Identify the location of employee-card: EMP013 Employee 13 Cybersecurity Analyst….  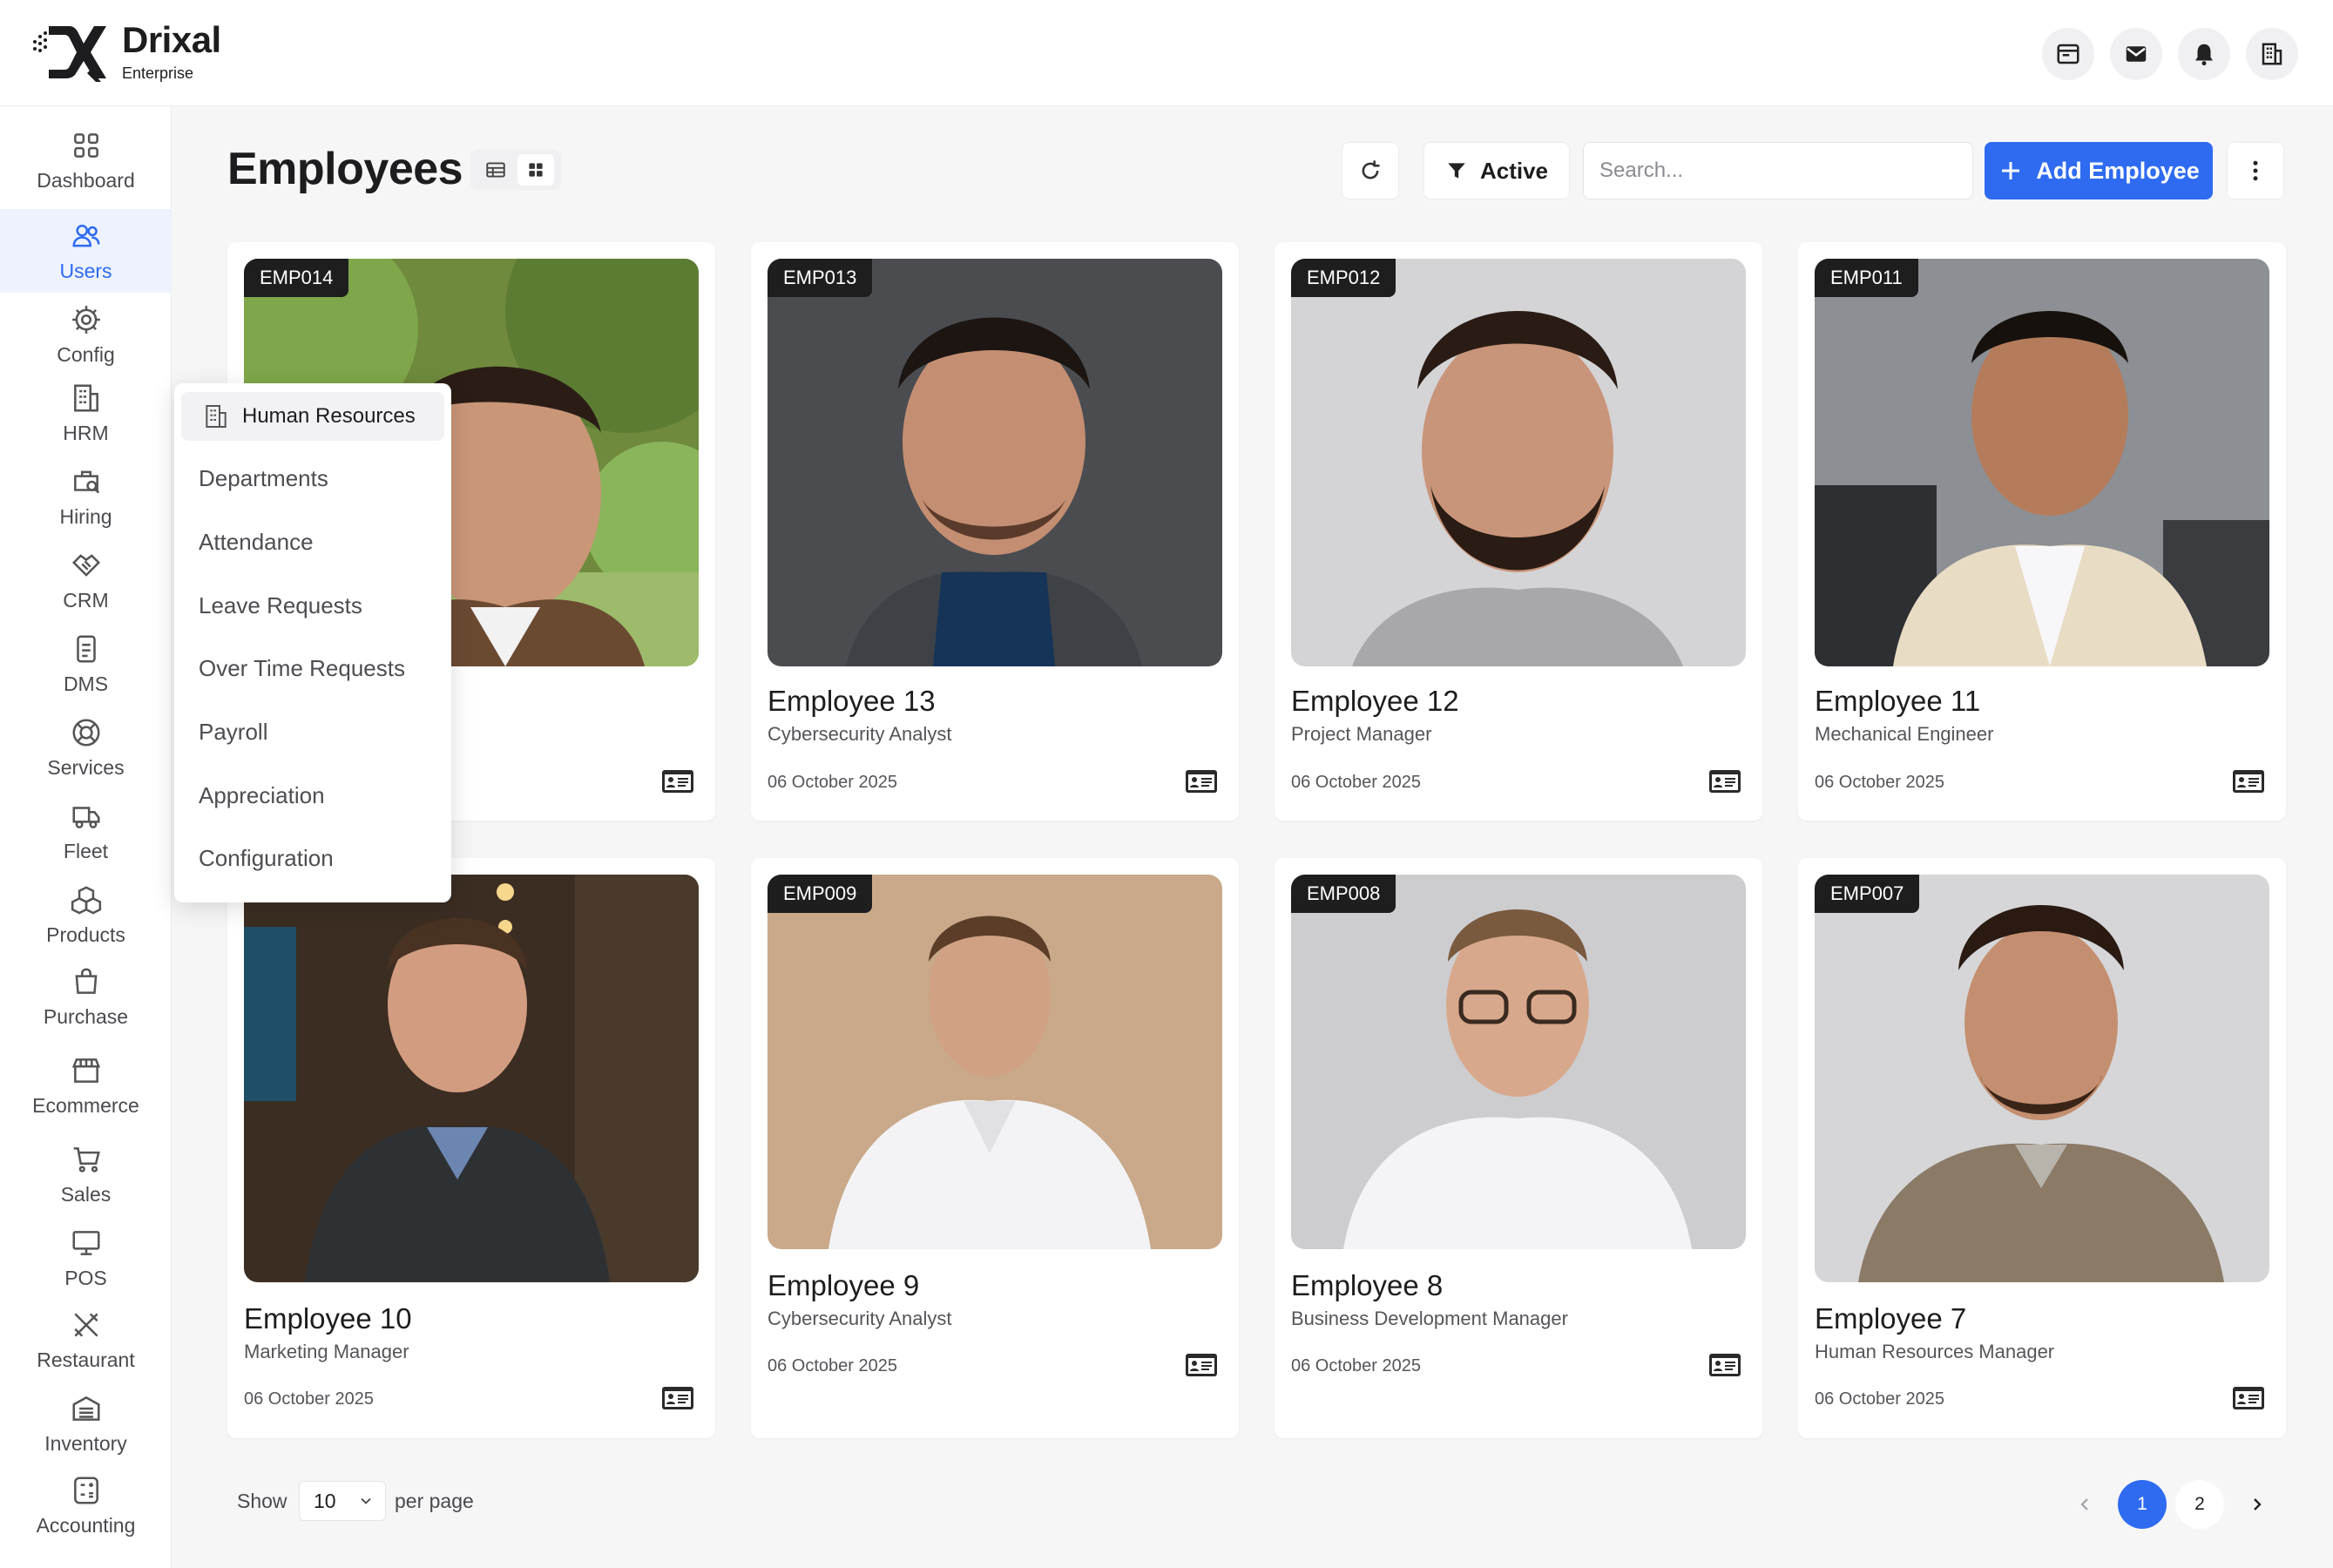
(995, 531).